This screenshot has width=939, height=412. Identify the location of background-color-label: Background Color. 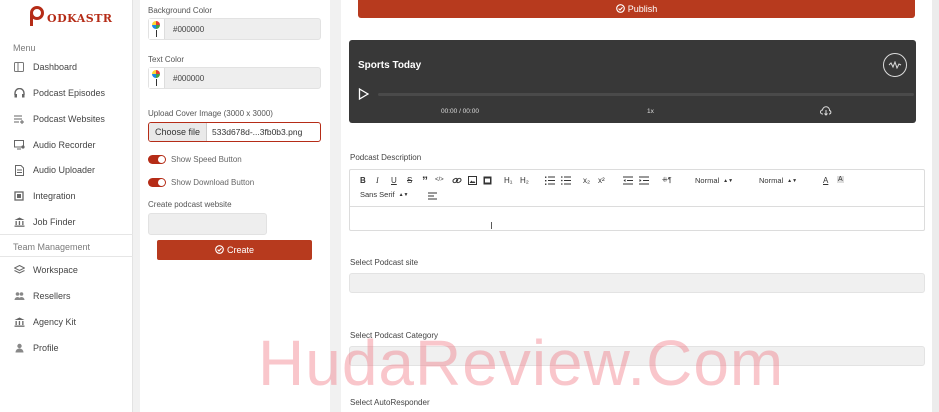
(180, 10).